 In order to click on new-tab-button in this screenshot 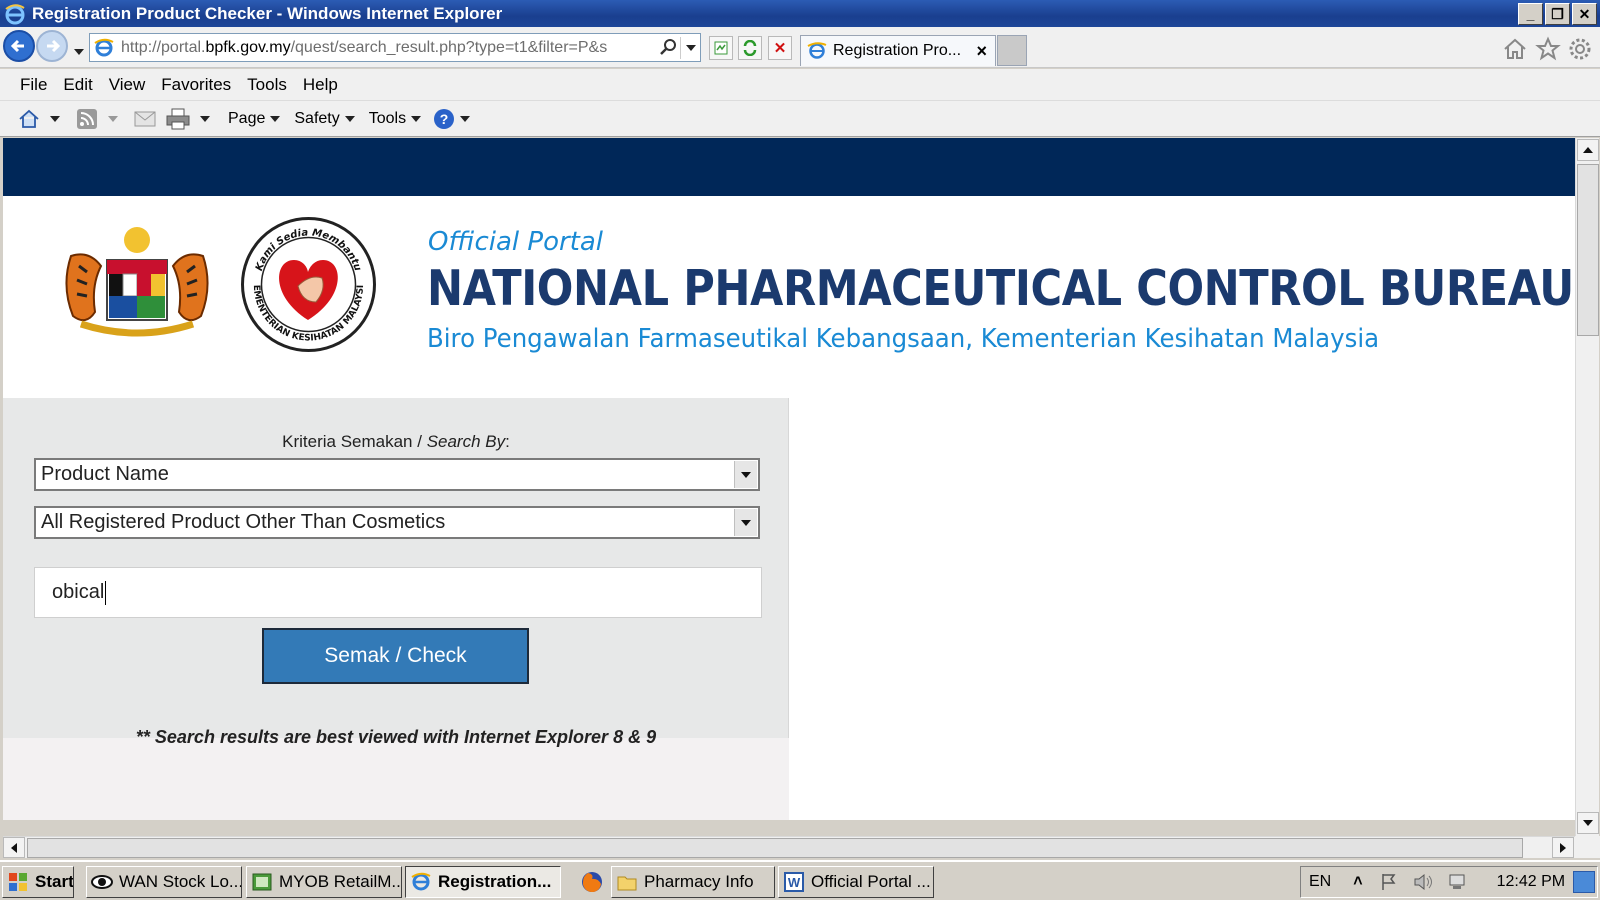, I will do `click(1012, 50)`.